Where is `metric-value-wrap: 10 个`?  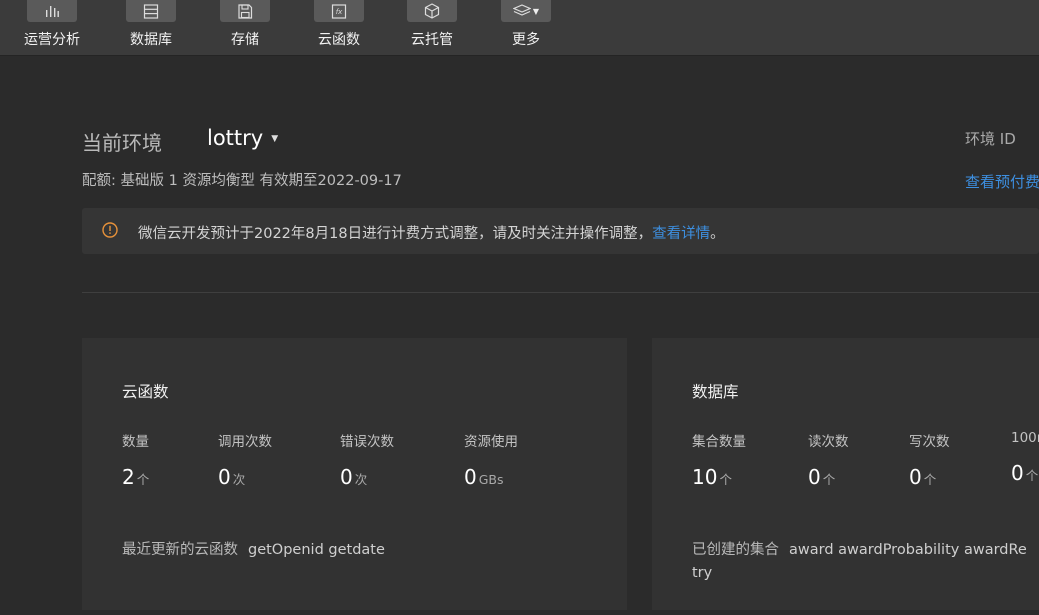 metric-value-wrap: 10 个 is located at coordinates (719, 477).